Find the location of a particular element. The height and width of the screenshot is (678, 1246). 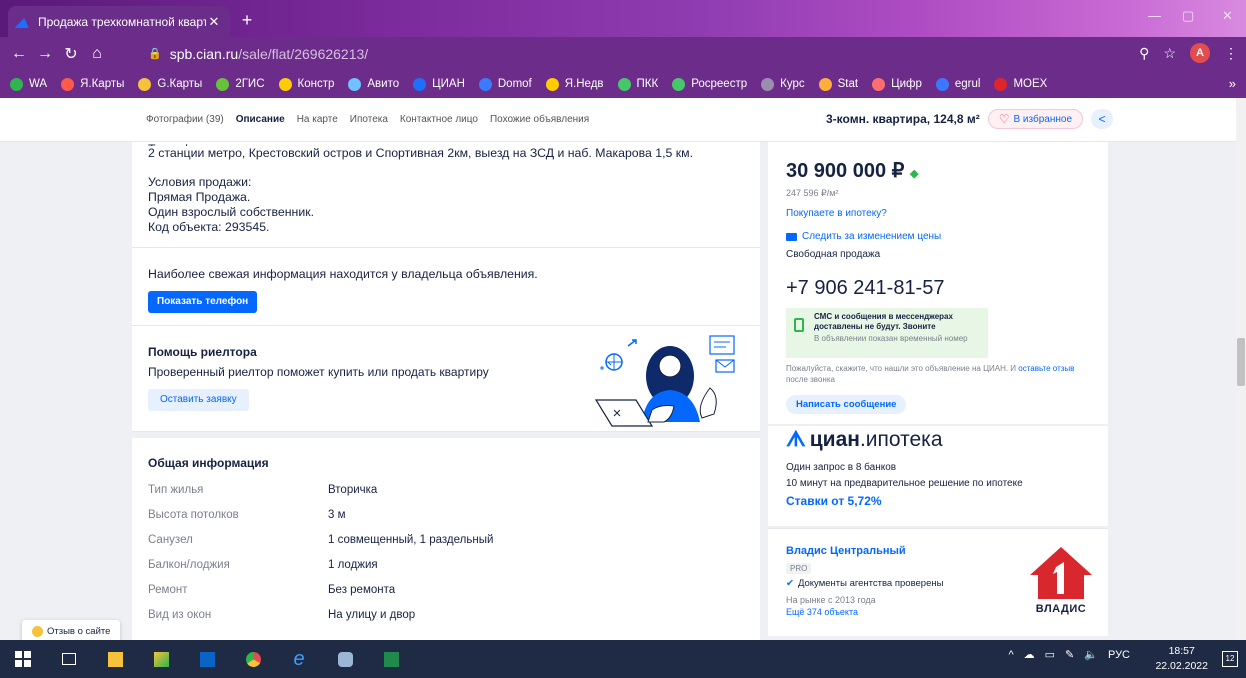

show-phone-button: Показать телефон is located at coordinates (203, 302).